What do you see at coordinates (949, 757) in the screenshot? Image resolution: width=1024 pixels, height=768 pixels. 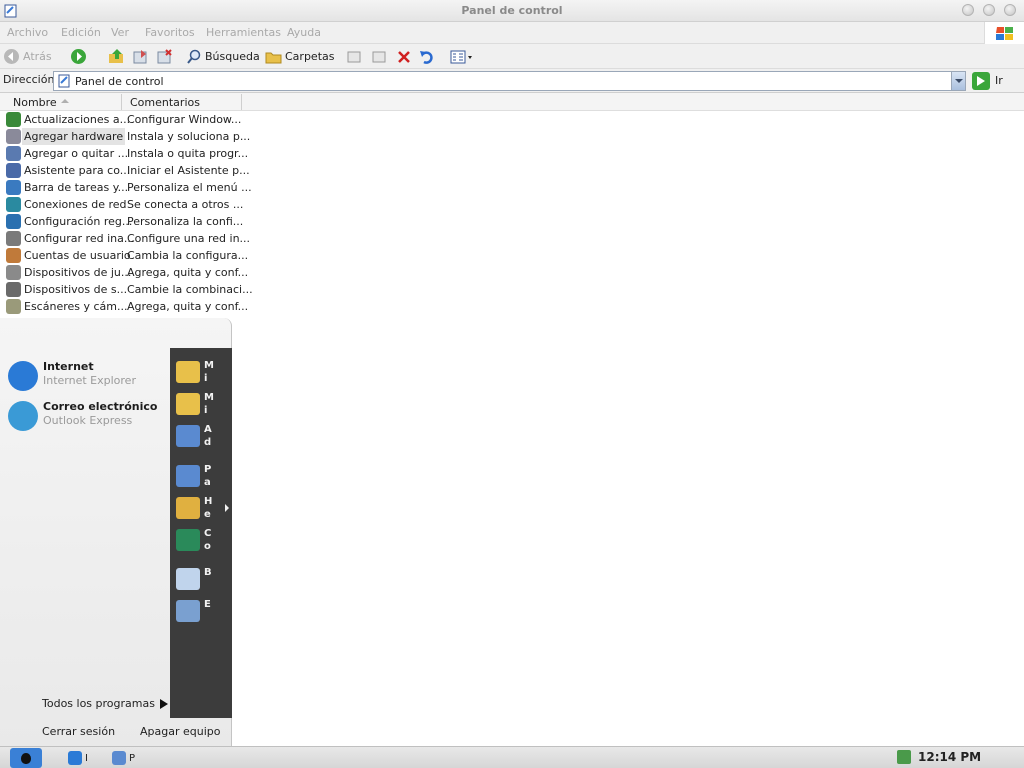 I see `clock: 12:14 PM` at bounding box center [949, 757].